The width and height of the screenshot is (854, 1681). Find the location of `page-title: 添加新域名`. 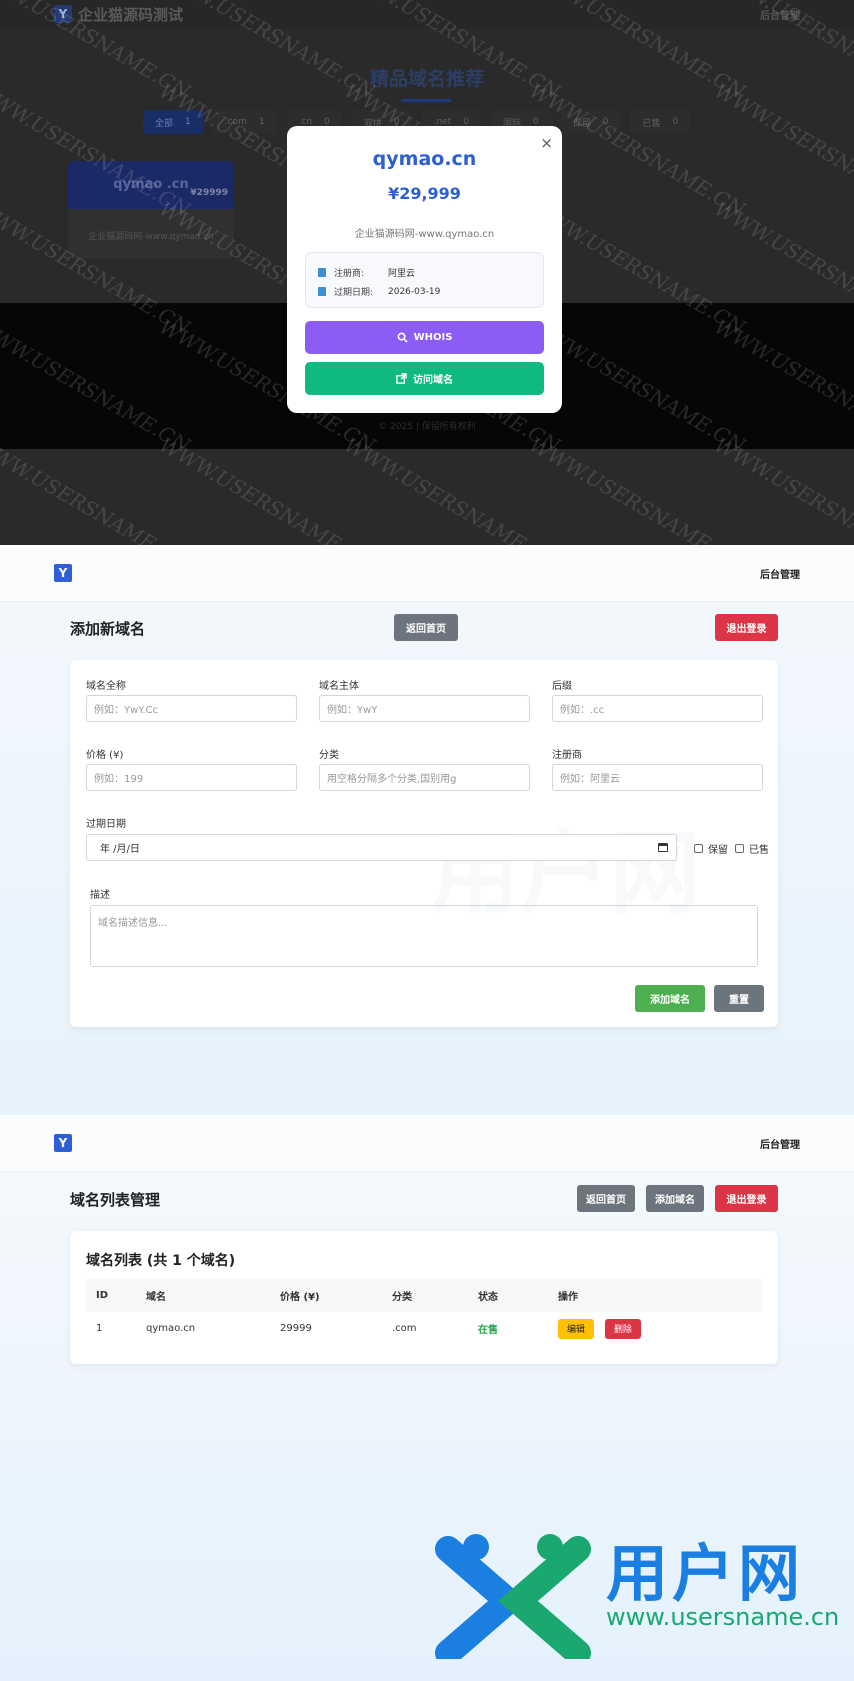

page-title: 添加新域名 is located at coordinates (108, 629).